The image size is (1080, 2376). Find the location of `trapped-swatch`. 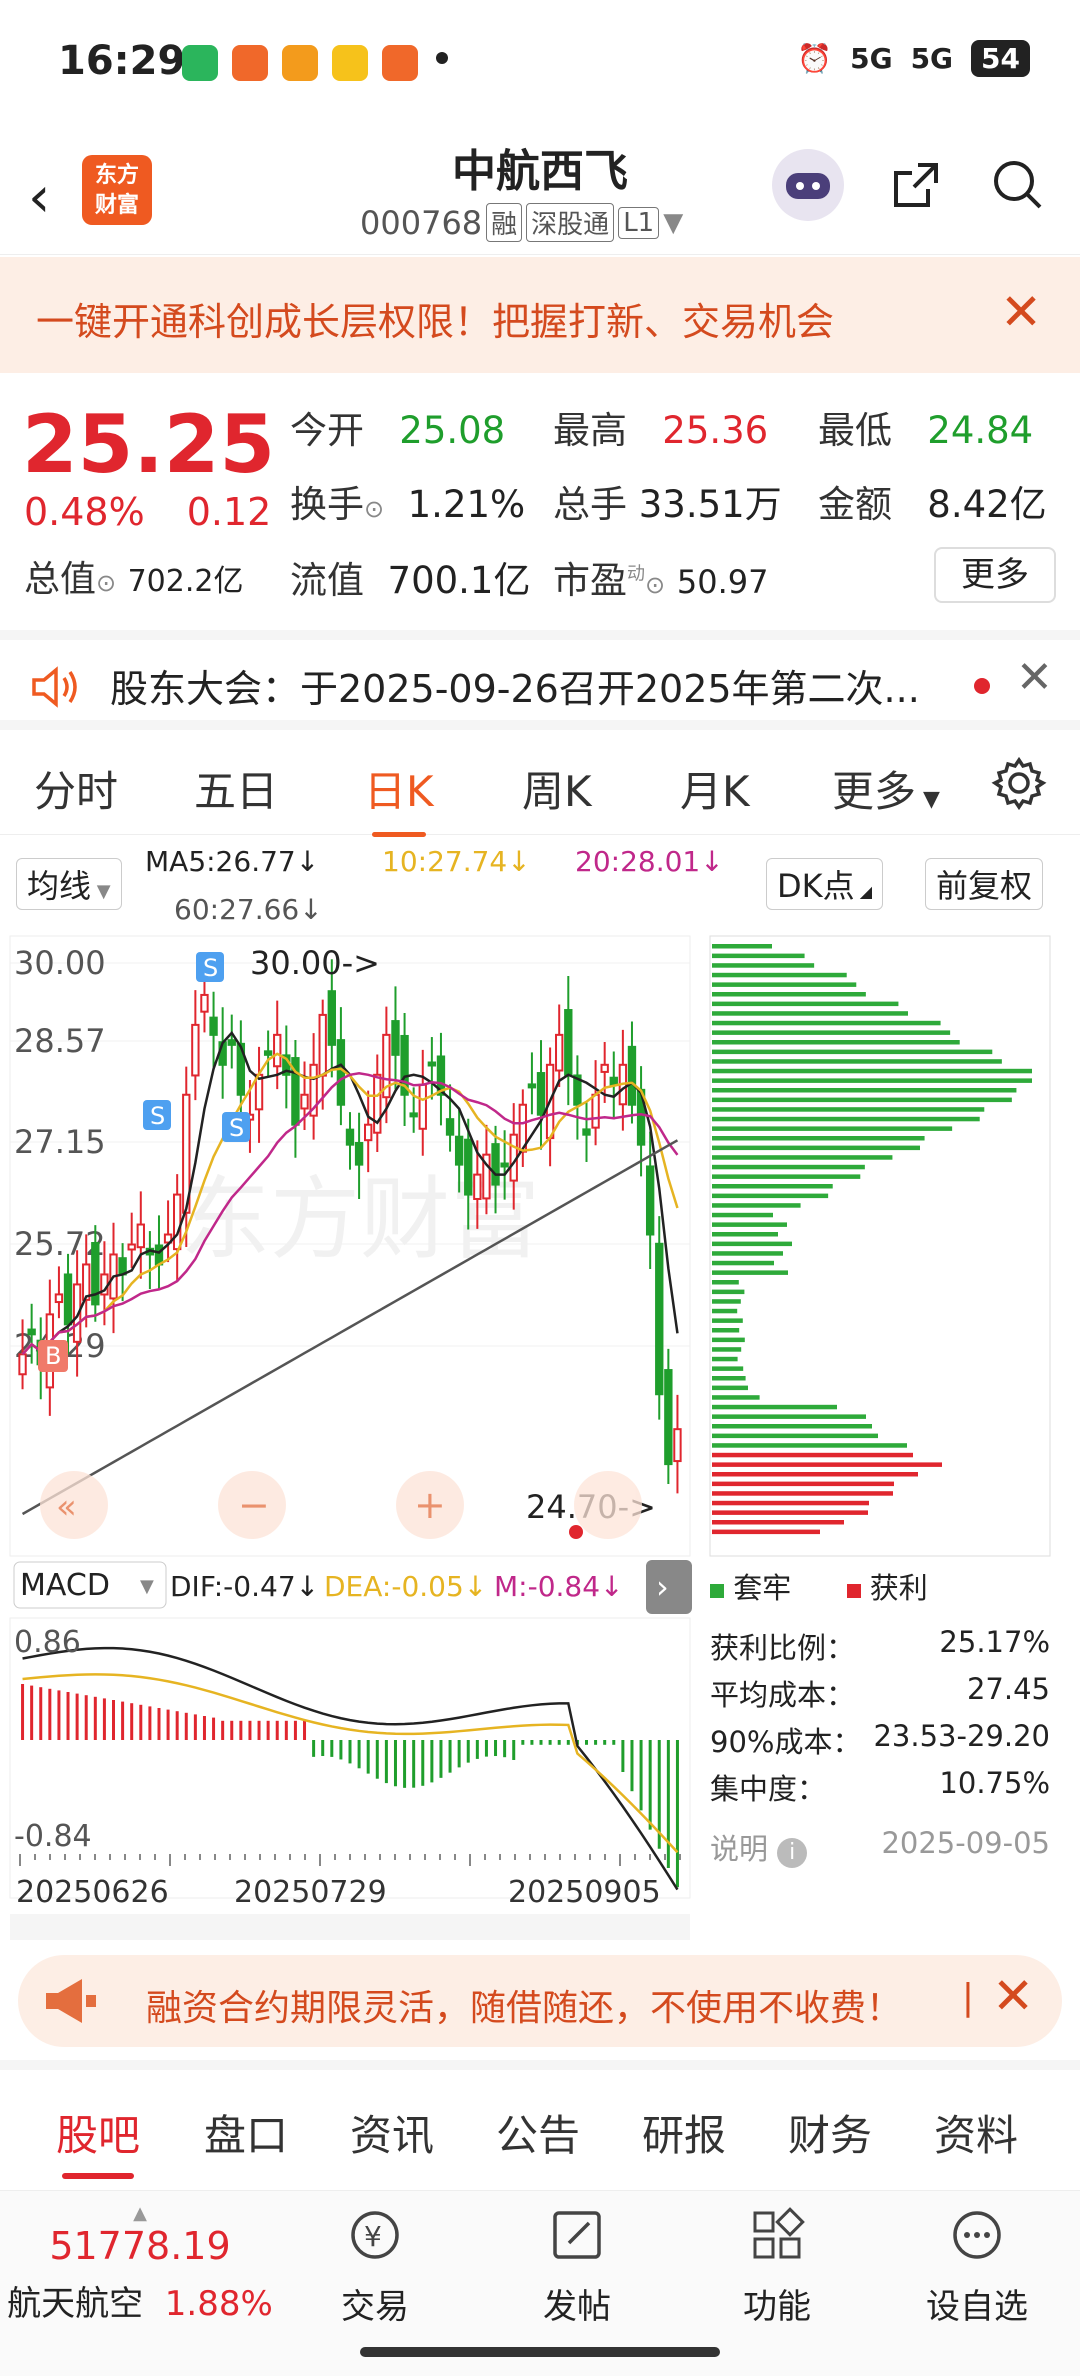

trapped-swatch is located at coordinates (717, 1591).